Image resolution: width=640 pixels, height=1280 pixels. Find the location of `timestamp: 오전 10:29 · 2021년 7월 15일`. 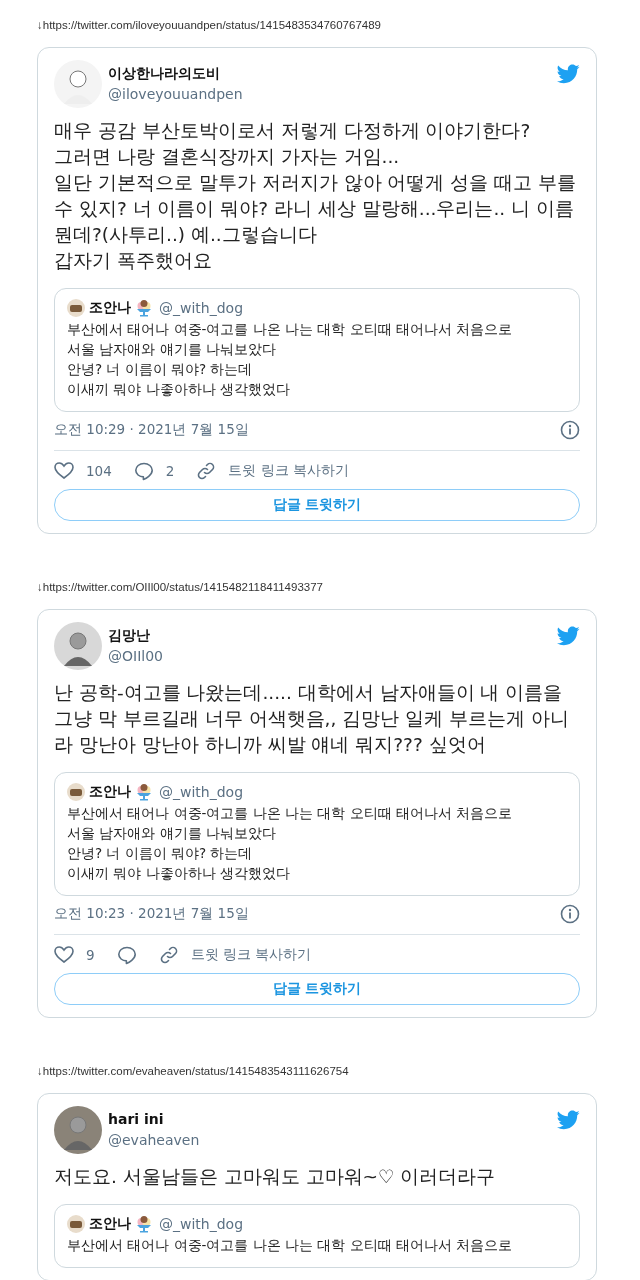

timestamp: 오전 10:29 · 2021년 7월 15일 is located at coordinates (151, 430).